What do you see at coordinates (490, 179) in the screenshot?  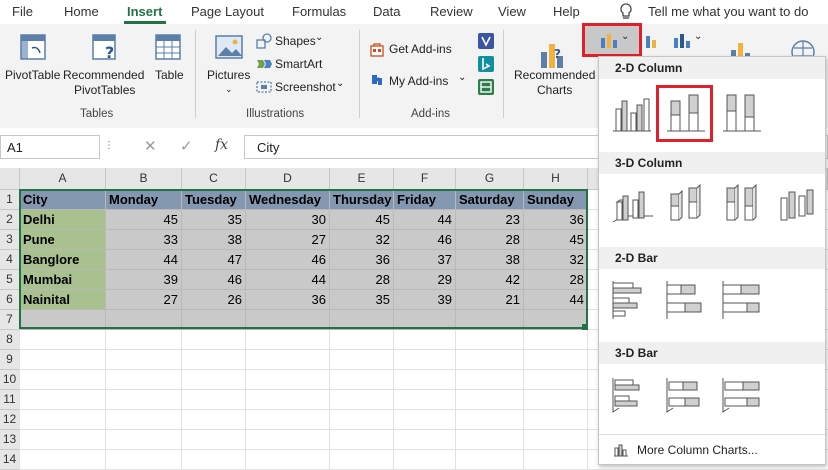 I see `column-header: G` at bounding box center [490, 179].